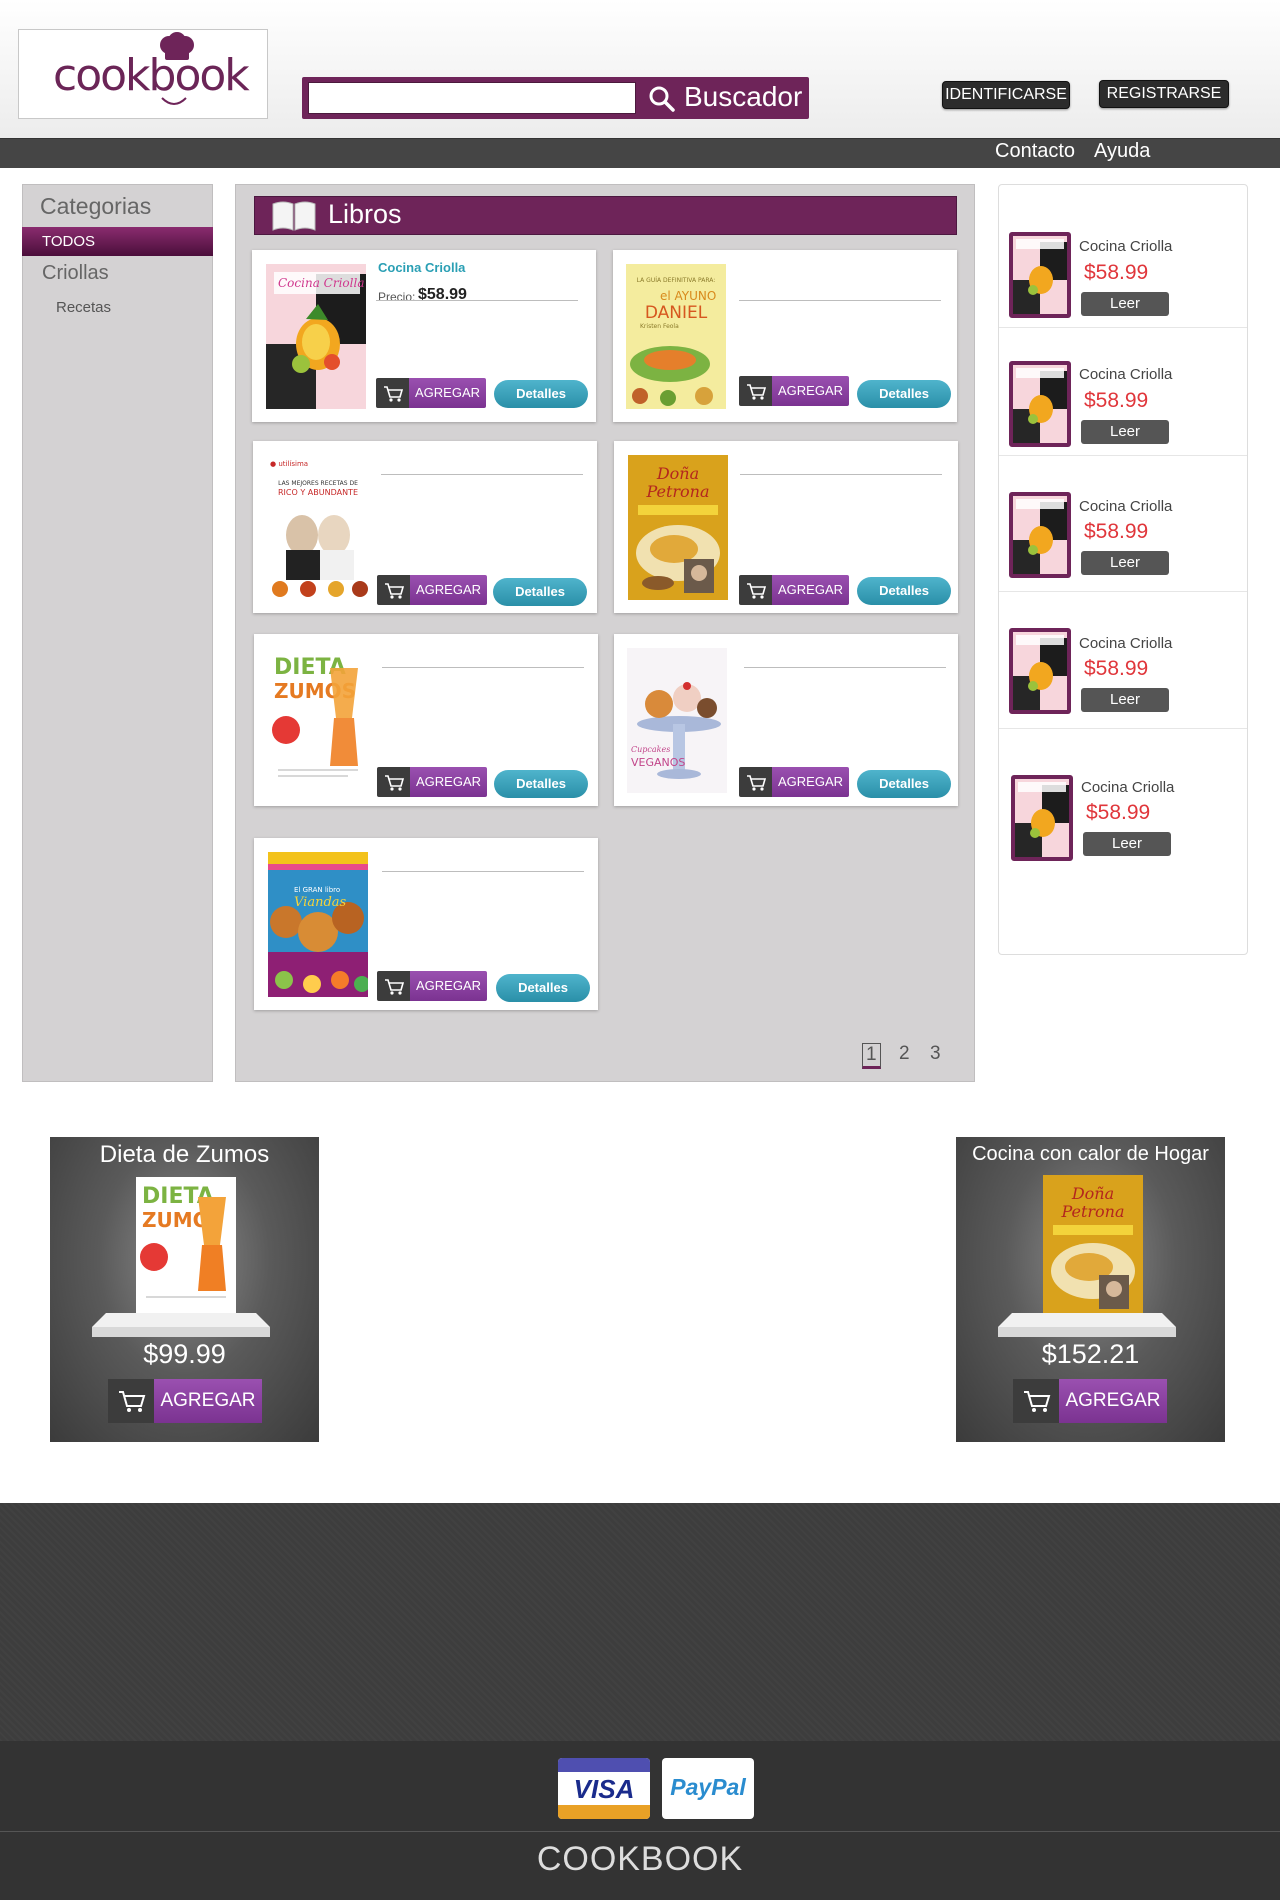 The width and height of the screenshot is (1280, 1900). I want to click on svg-text: DANIEL, so click(676, 313).